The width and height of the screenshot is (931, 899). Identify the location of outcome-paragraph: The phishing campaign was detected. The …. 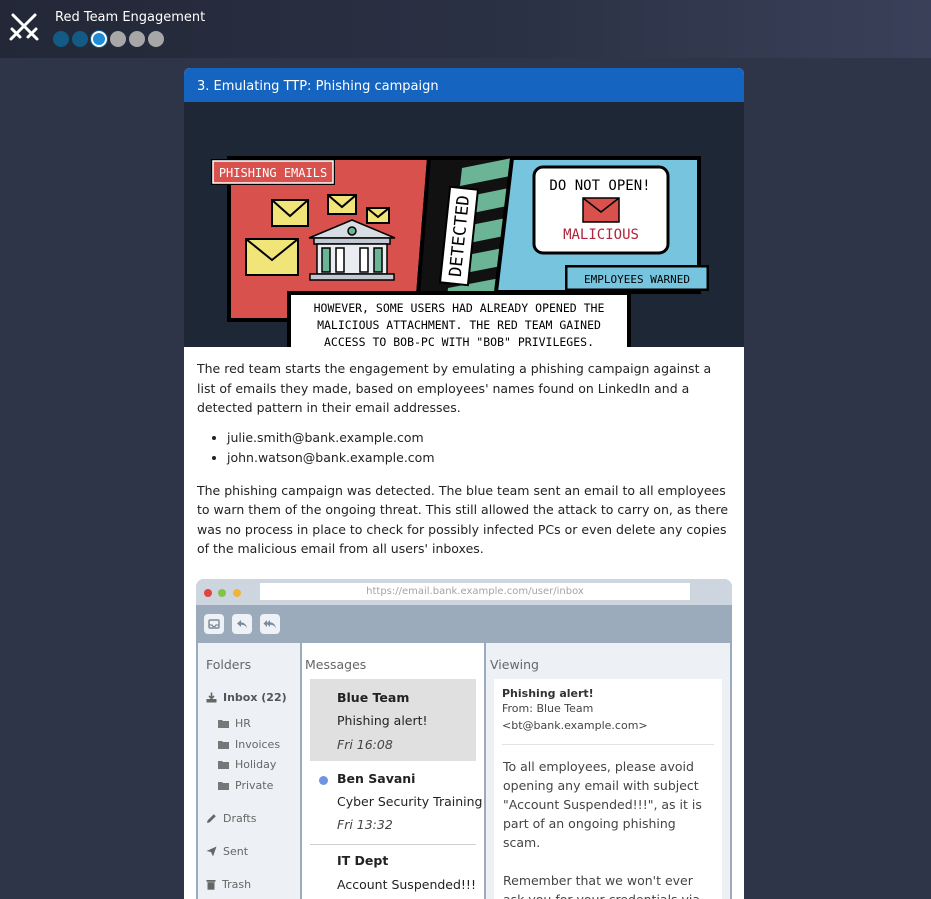
(463, 519).